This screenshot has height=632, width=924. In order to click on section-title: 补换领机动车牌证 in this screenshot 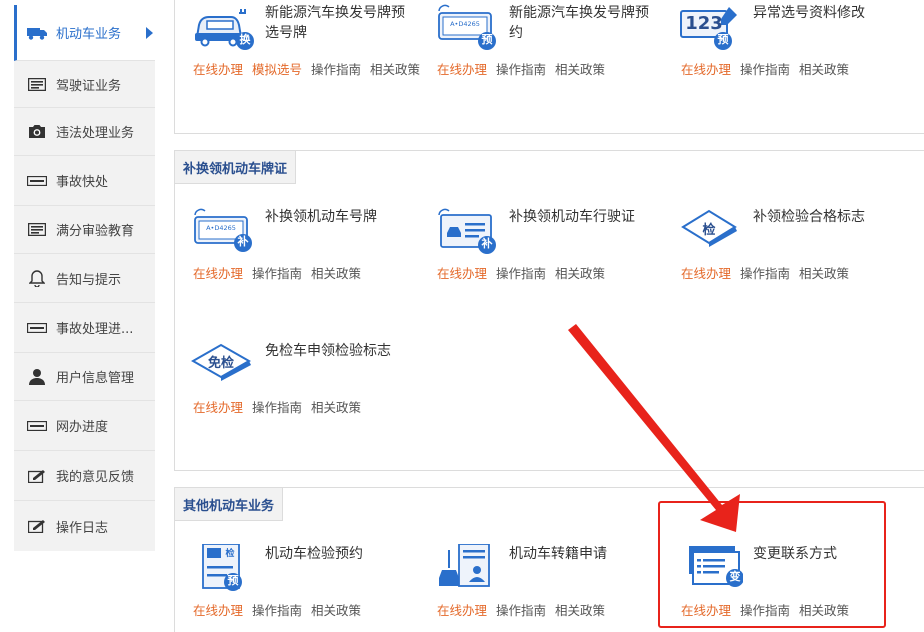, I will do `click(236, 167)`.